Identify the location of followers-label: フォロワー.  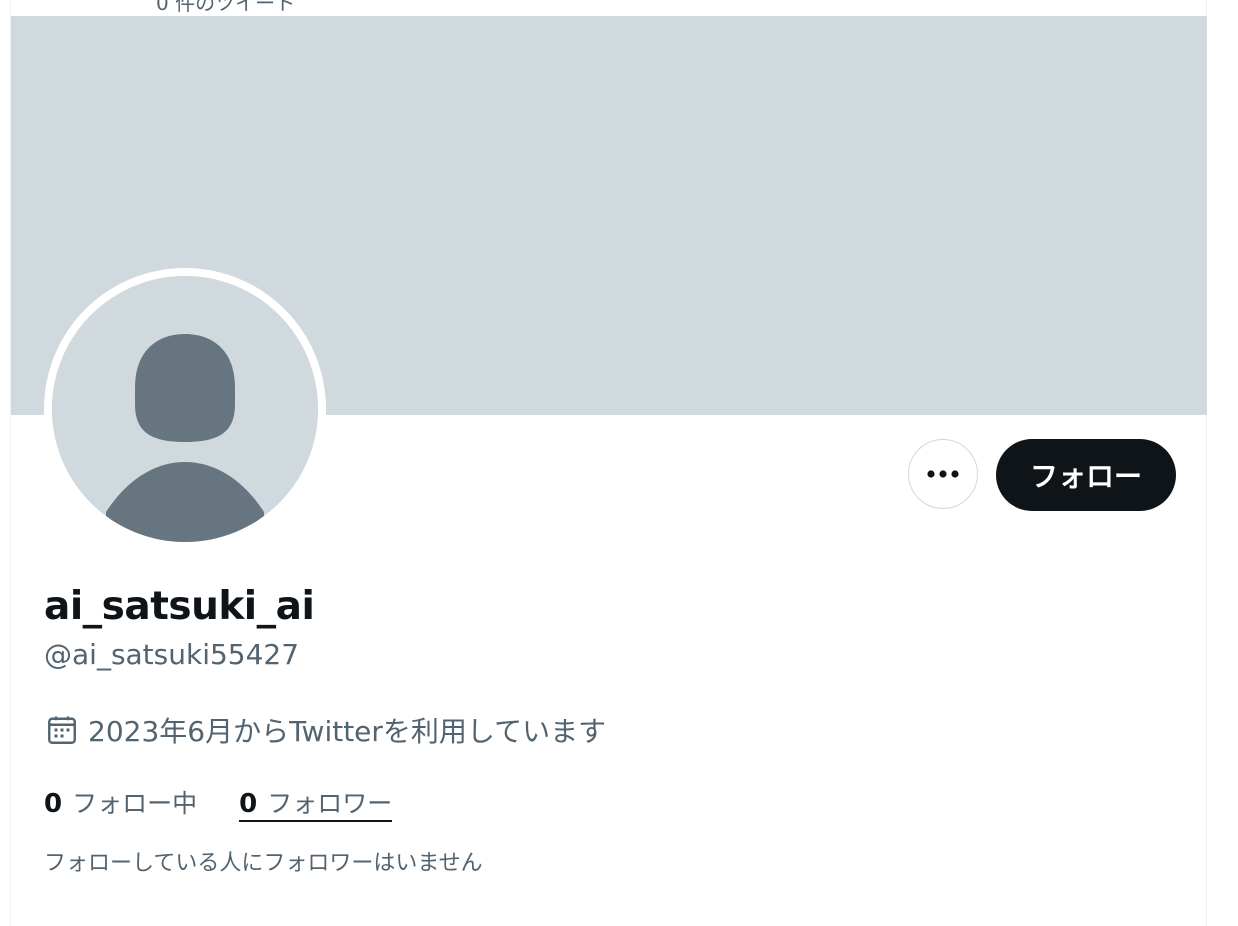
(330, 803).